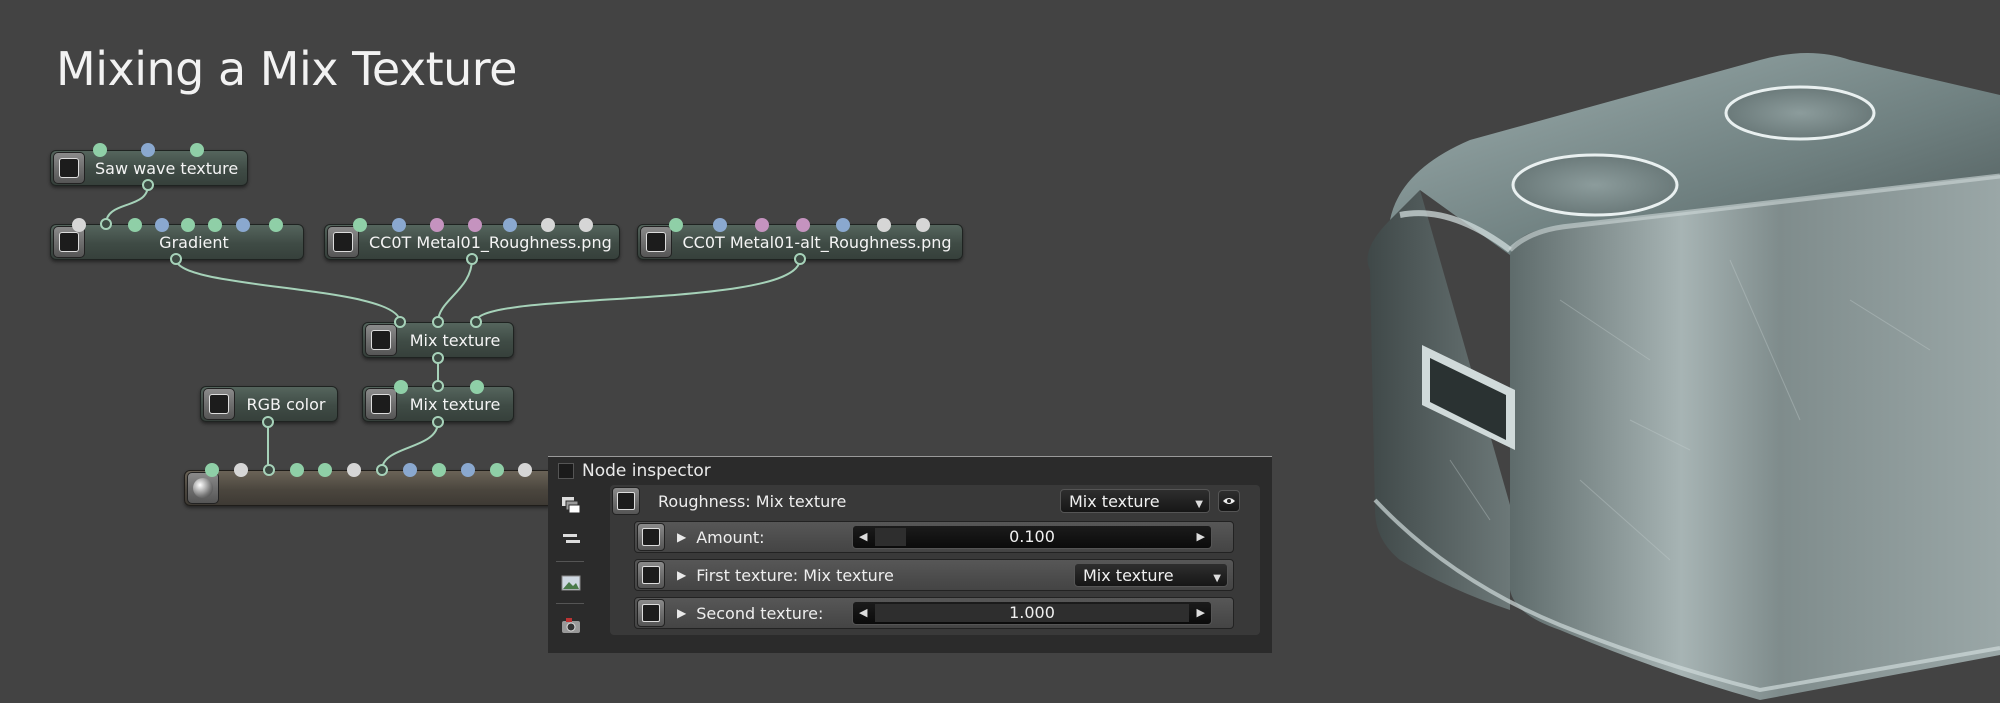  I want to click on image-icon, so click(571, 583).